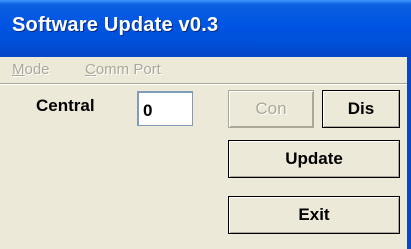 This screenshot has height=249, width=411. Describe the element at coordinates (90, 69) in the screenshot. I see `menu-comm-port-accelerator: C` at that location.